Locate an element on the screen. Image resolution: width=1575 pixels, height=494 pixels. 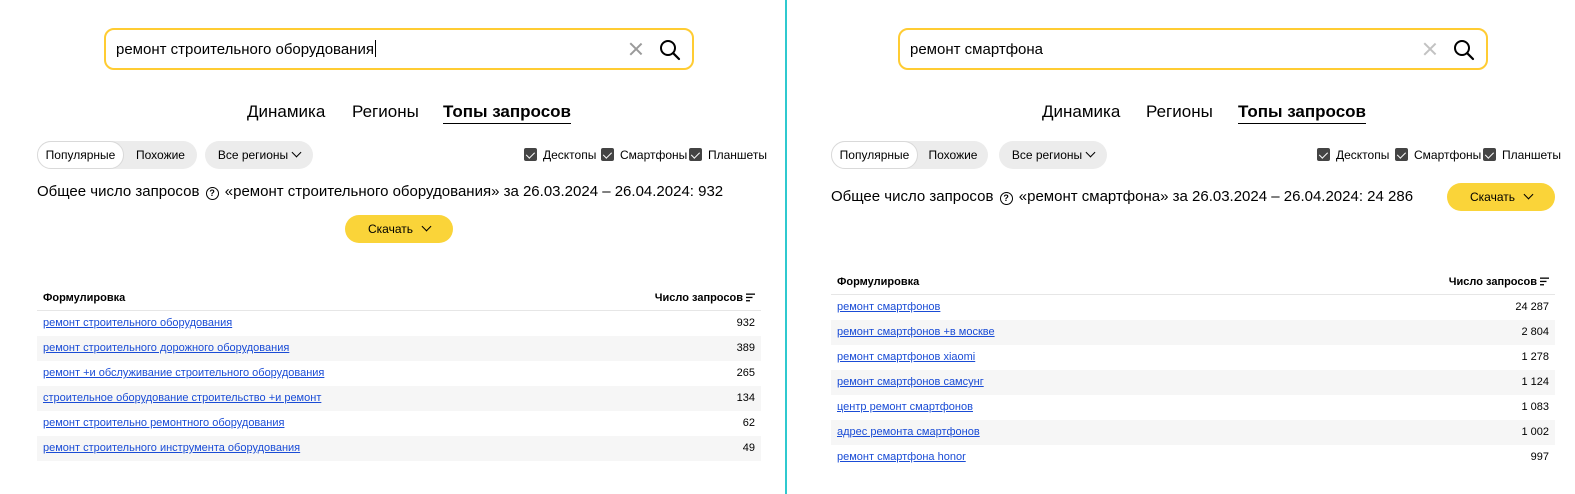
table-row: ремонт смартфонов самсунг 1 124 is located at coordinates (1193, 382).